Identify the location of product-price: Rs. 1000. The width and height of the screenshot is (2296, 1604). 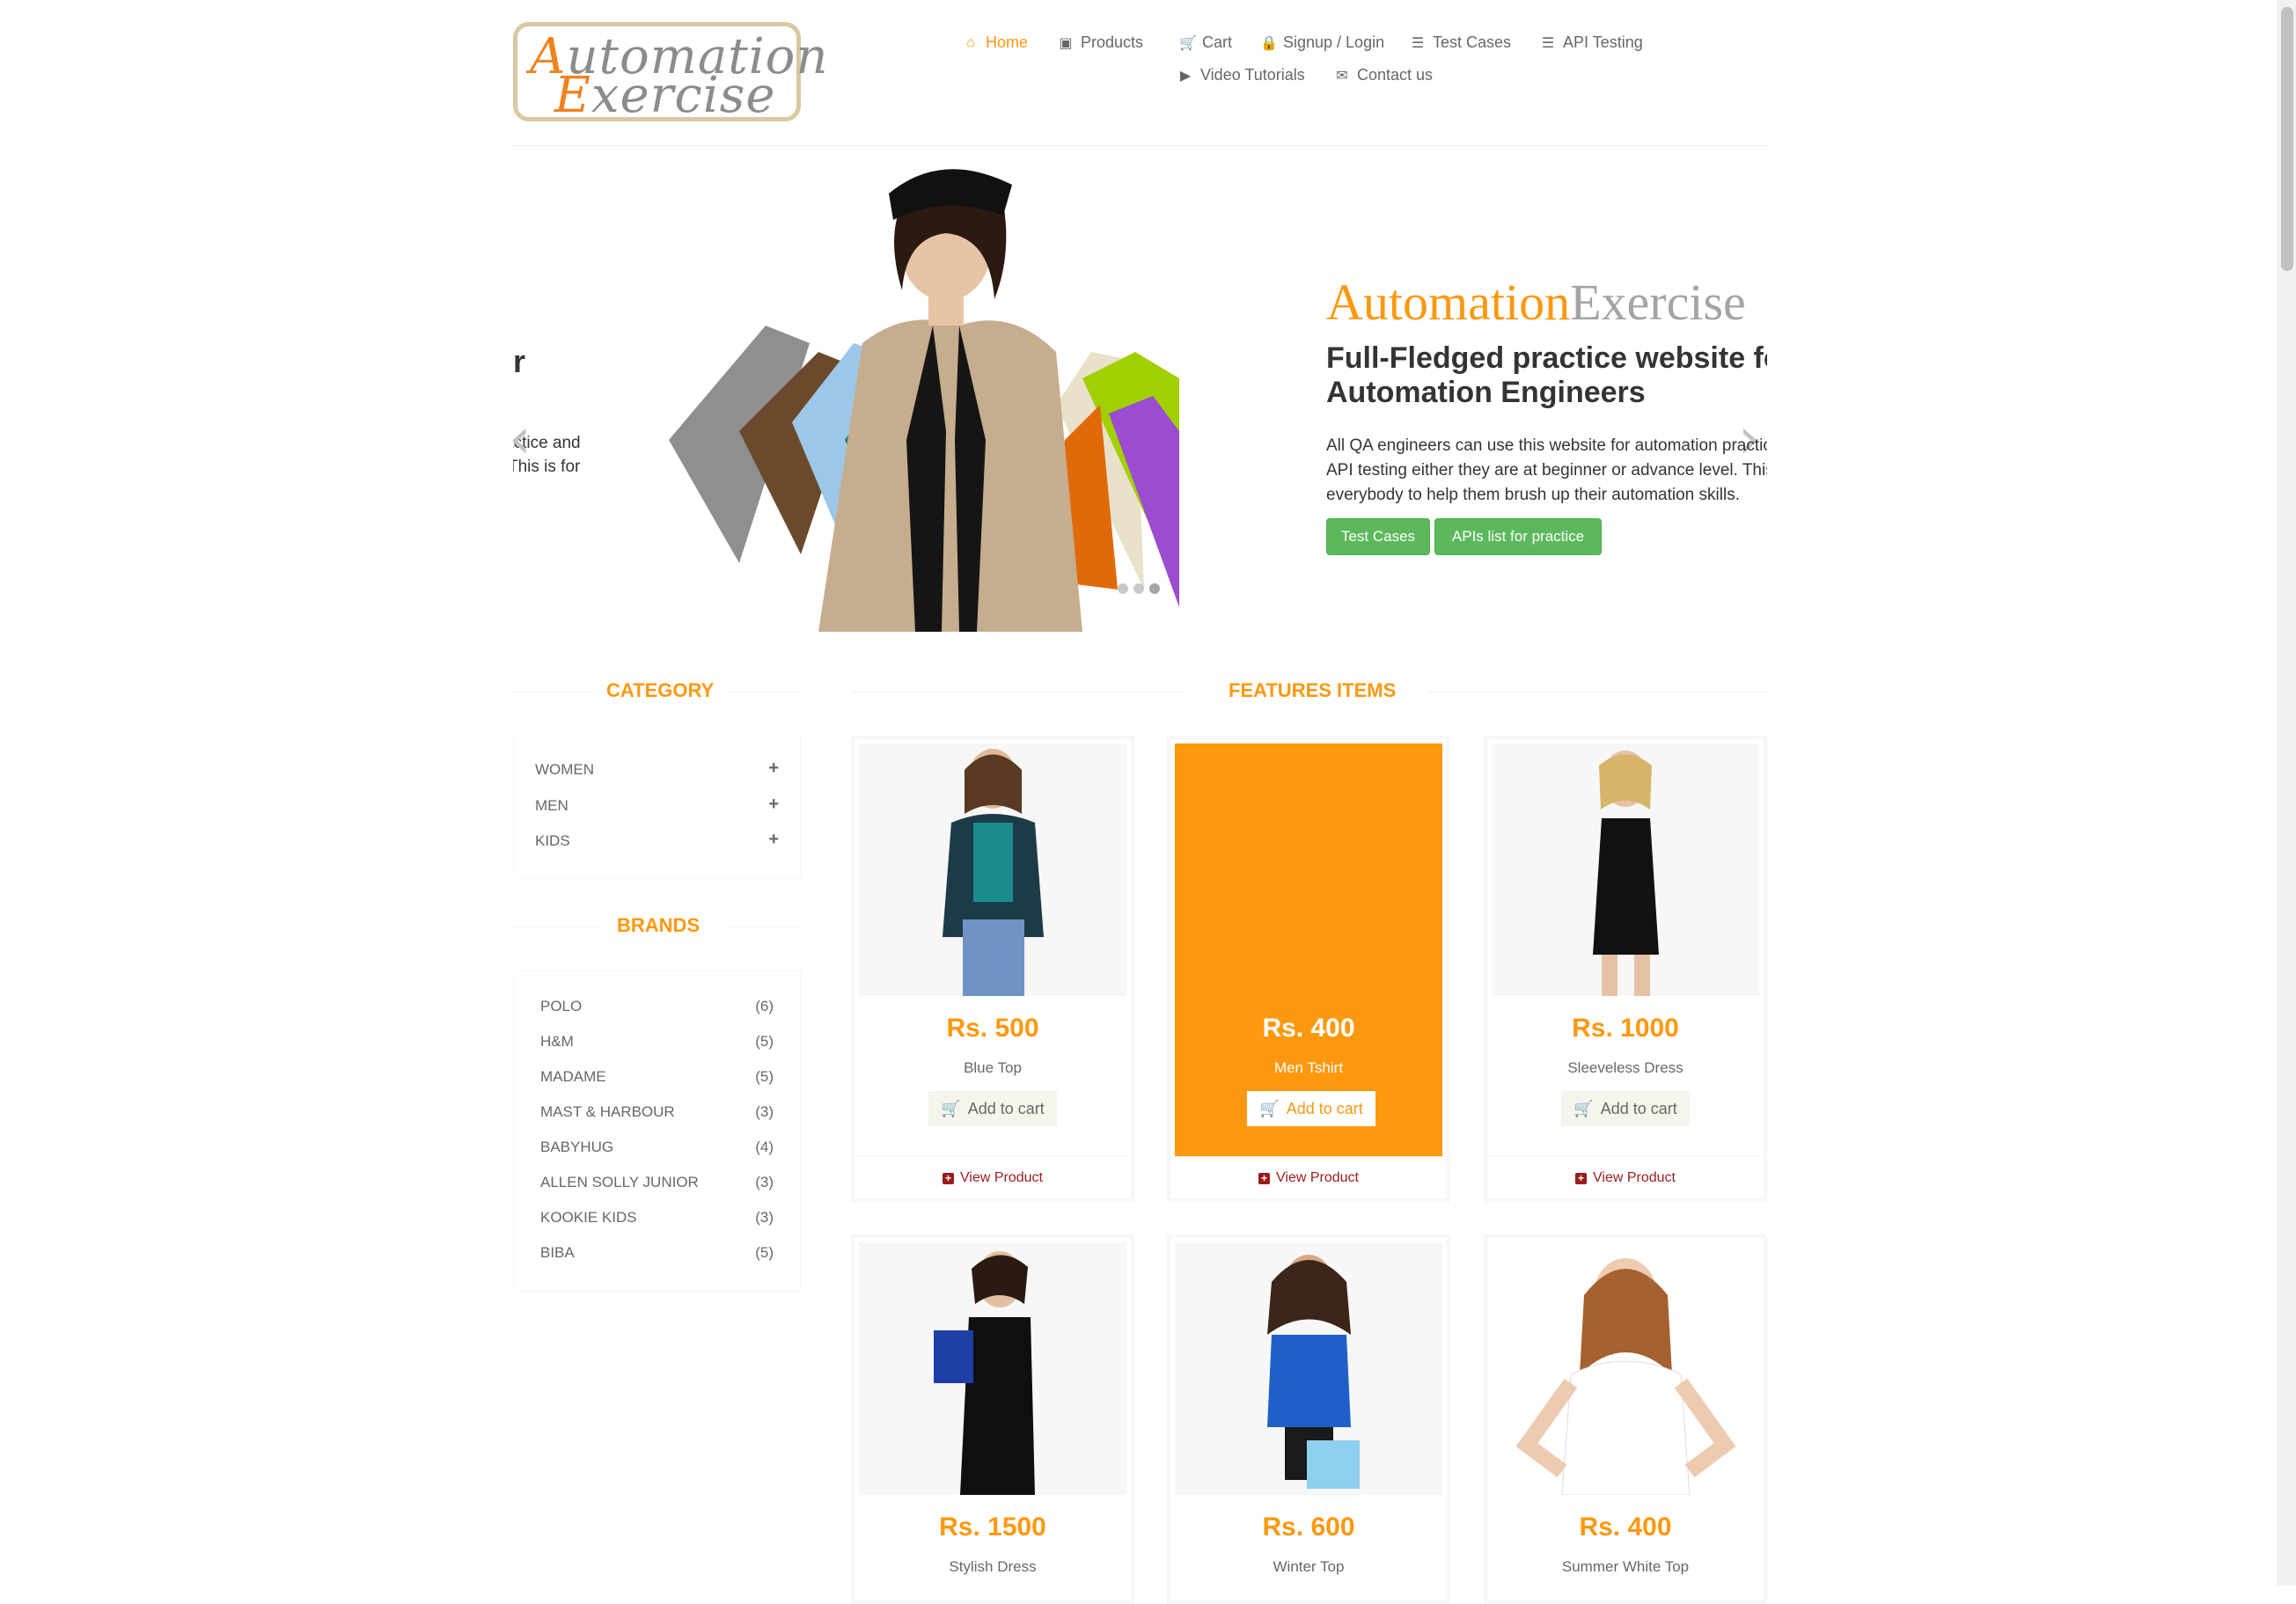
(1625, 1028).